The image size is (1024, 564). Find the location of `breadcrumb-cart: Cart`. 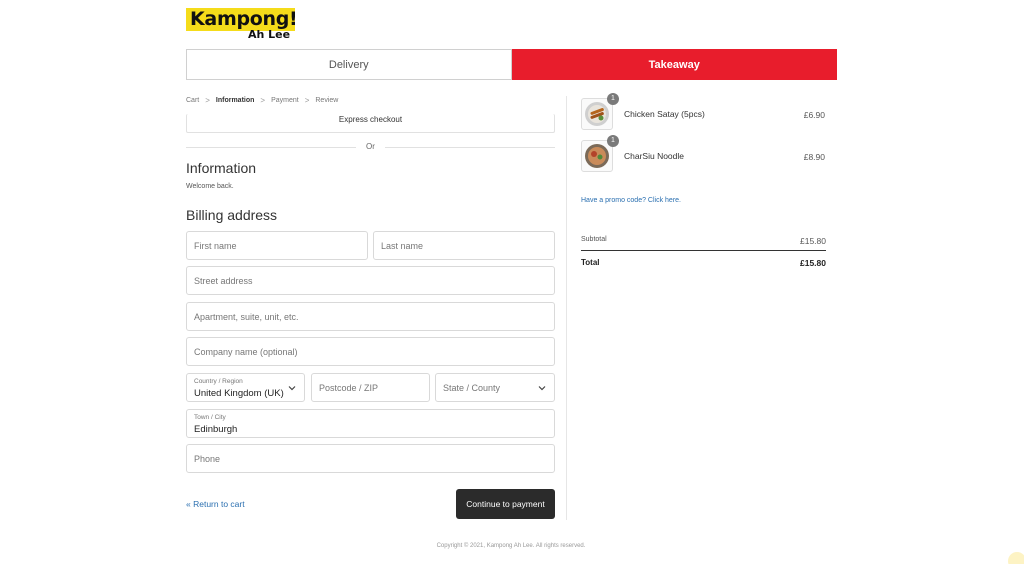

breadcrumb-cart: Cart is located at coordinates (192, 100).